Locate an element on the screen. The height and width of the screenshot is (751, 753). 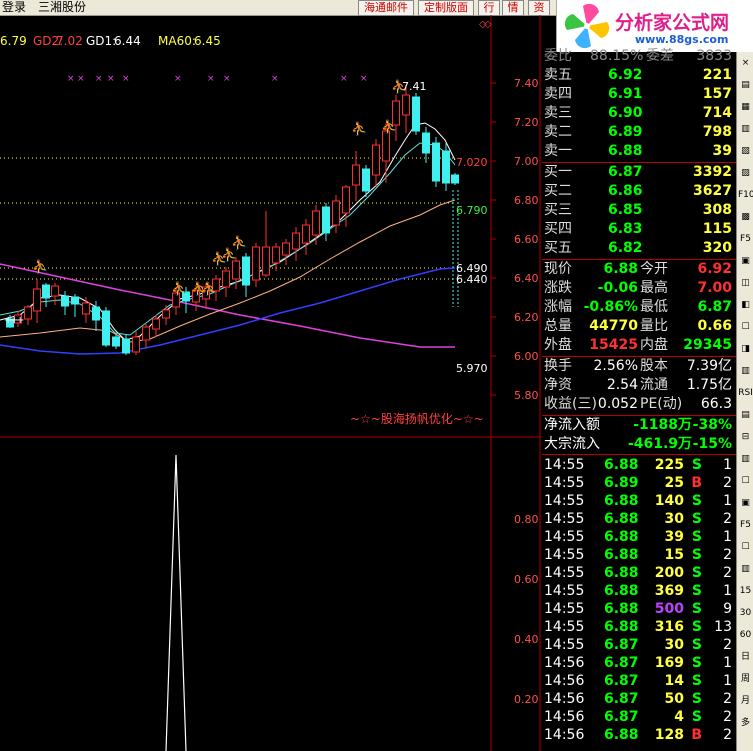
haitong-mail-button: 海通邮件 is located at coordinates (386, 8).